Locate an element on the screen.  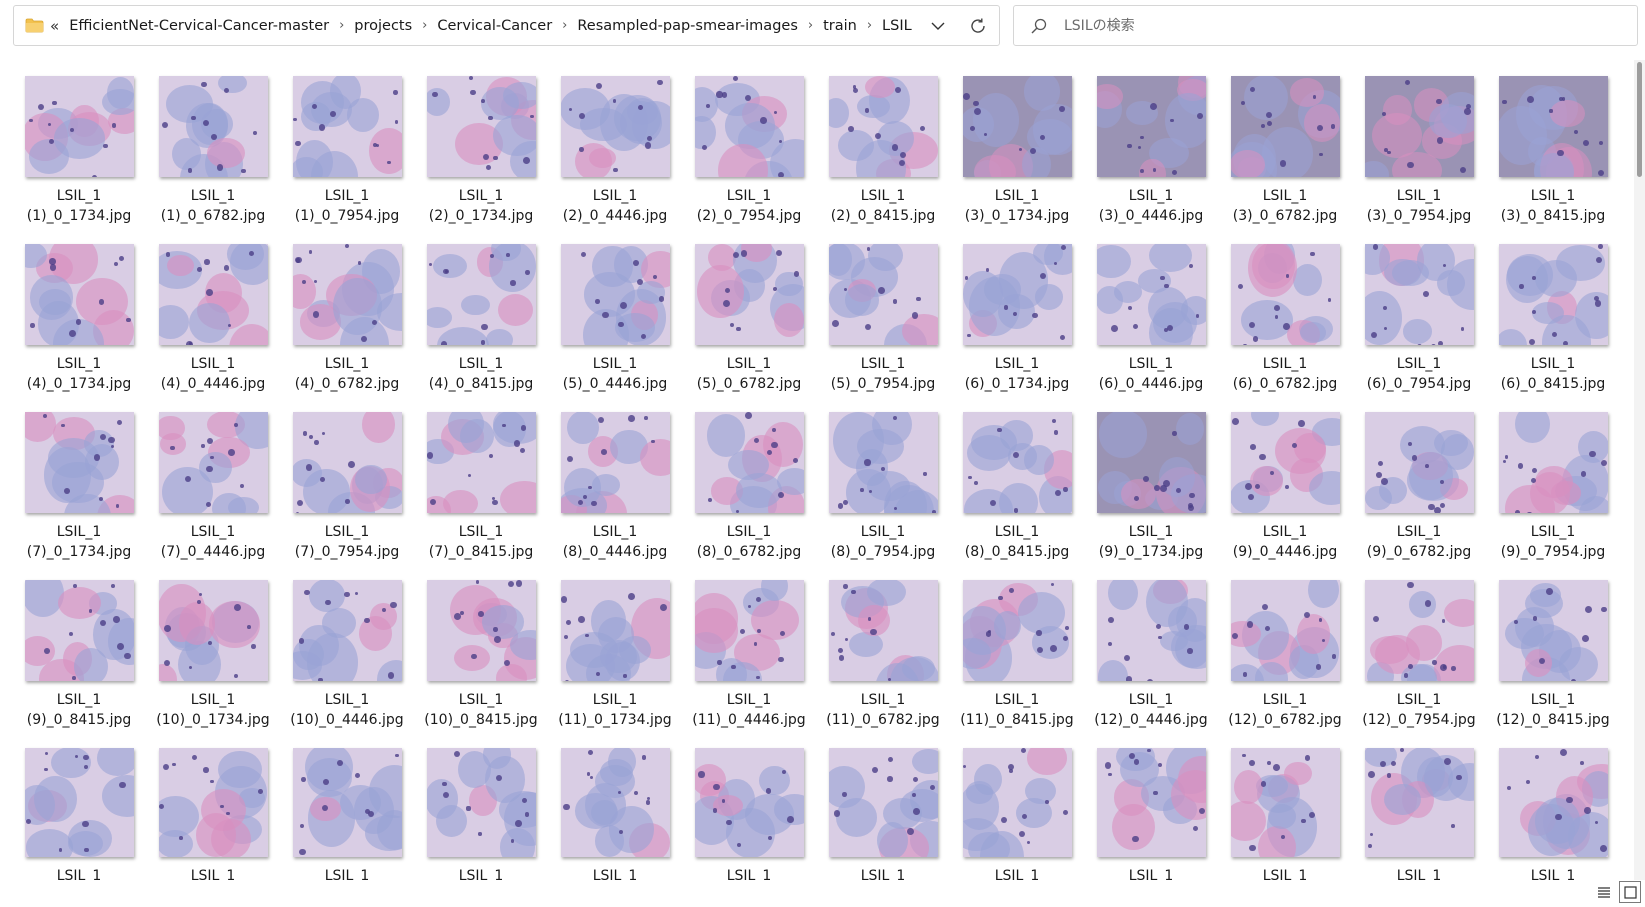
file-item: LSIL_1 (11)_0_4446.jpg is located at coordinates (749, 646).